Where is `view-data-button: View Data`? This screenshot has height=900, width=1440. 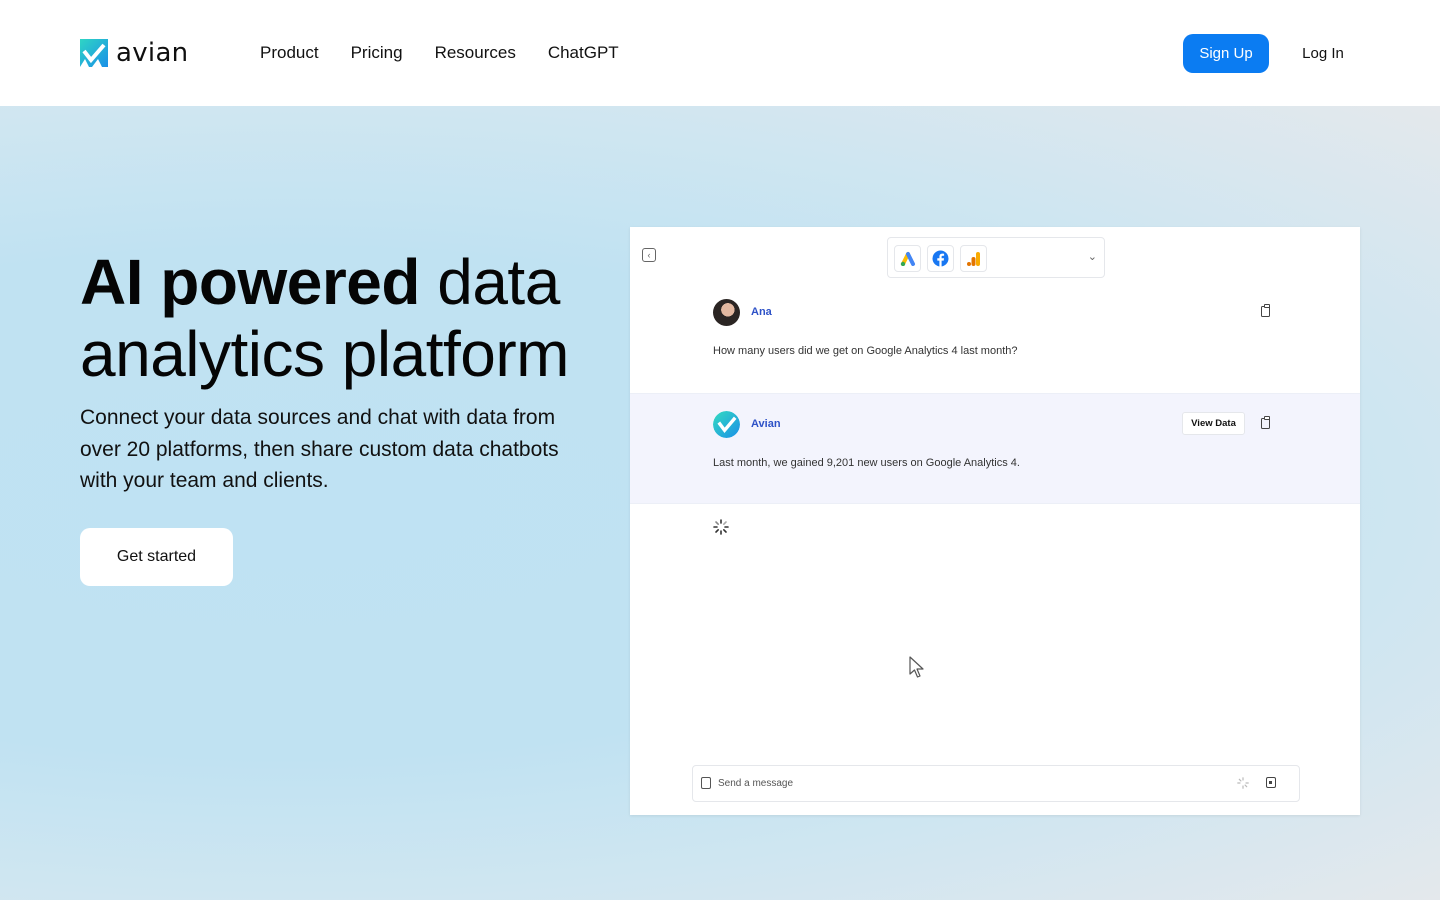 view-data-button: View Data is located at coordinates (1213, 423).